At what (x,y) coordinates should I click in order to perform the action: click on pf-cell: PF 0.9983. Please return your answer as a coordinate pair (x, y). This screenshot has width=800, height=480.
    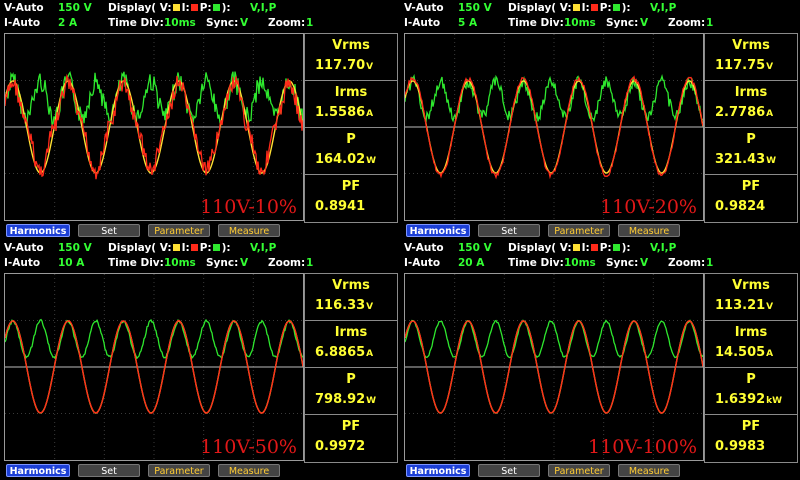
    Looking at the image, I should click on (751, 438).